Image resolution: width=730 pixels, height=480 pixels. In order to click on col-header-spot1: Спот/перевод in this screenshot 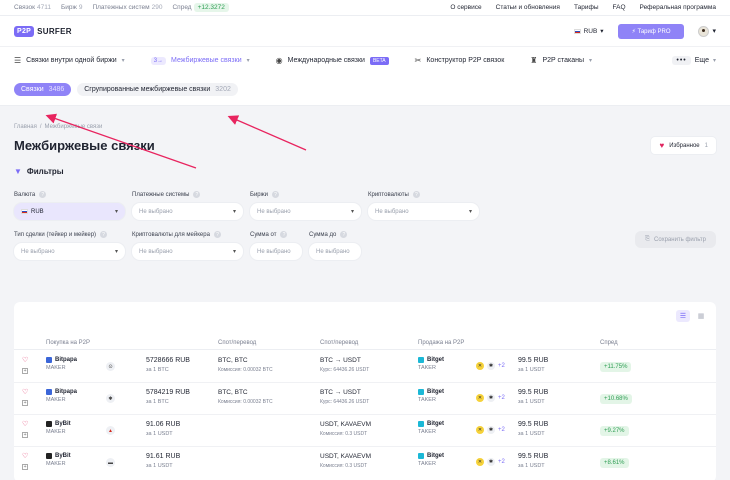, I will do `click(237, 342)`.